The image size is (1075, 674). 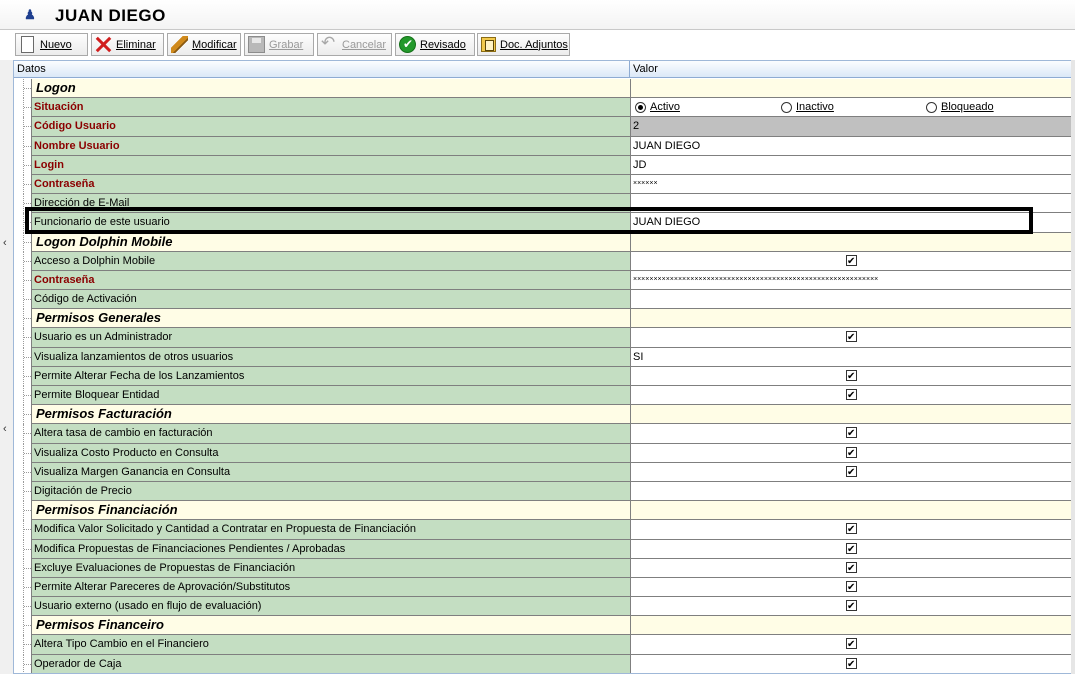 What do you see at coordinates (629, 69) in the screenshot?
I see `column-divider` at bounding box center [629, 69].